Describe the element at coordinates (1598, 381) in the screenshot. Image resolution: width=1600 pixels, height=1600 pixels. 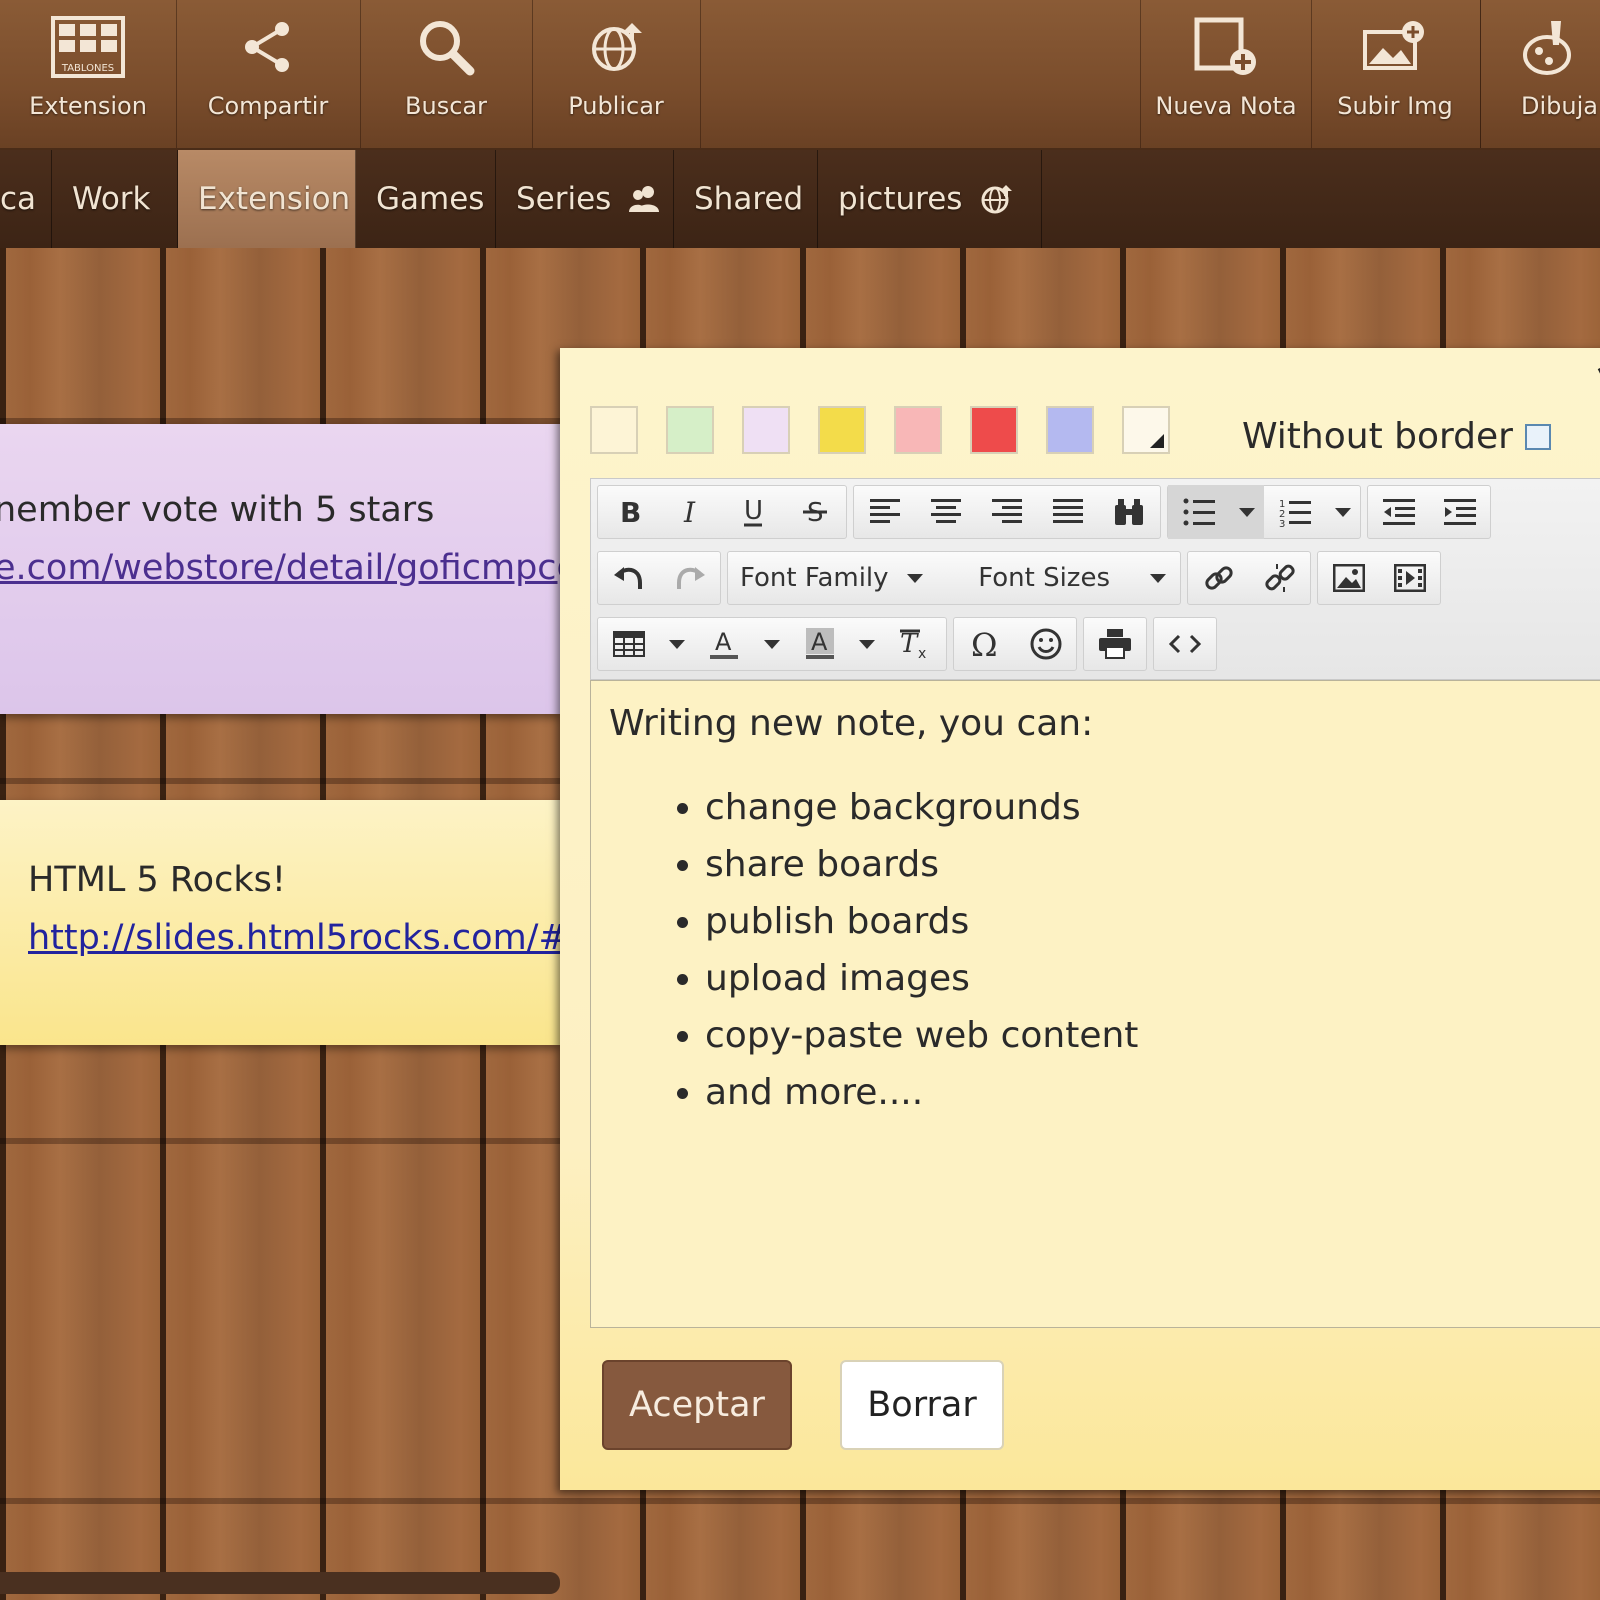
I see `dialog-close-icon` at that location.